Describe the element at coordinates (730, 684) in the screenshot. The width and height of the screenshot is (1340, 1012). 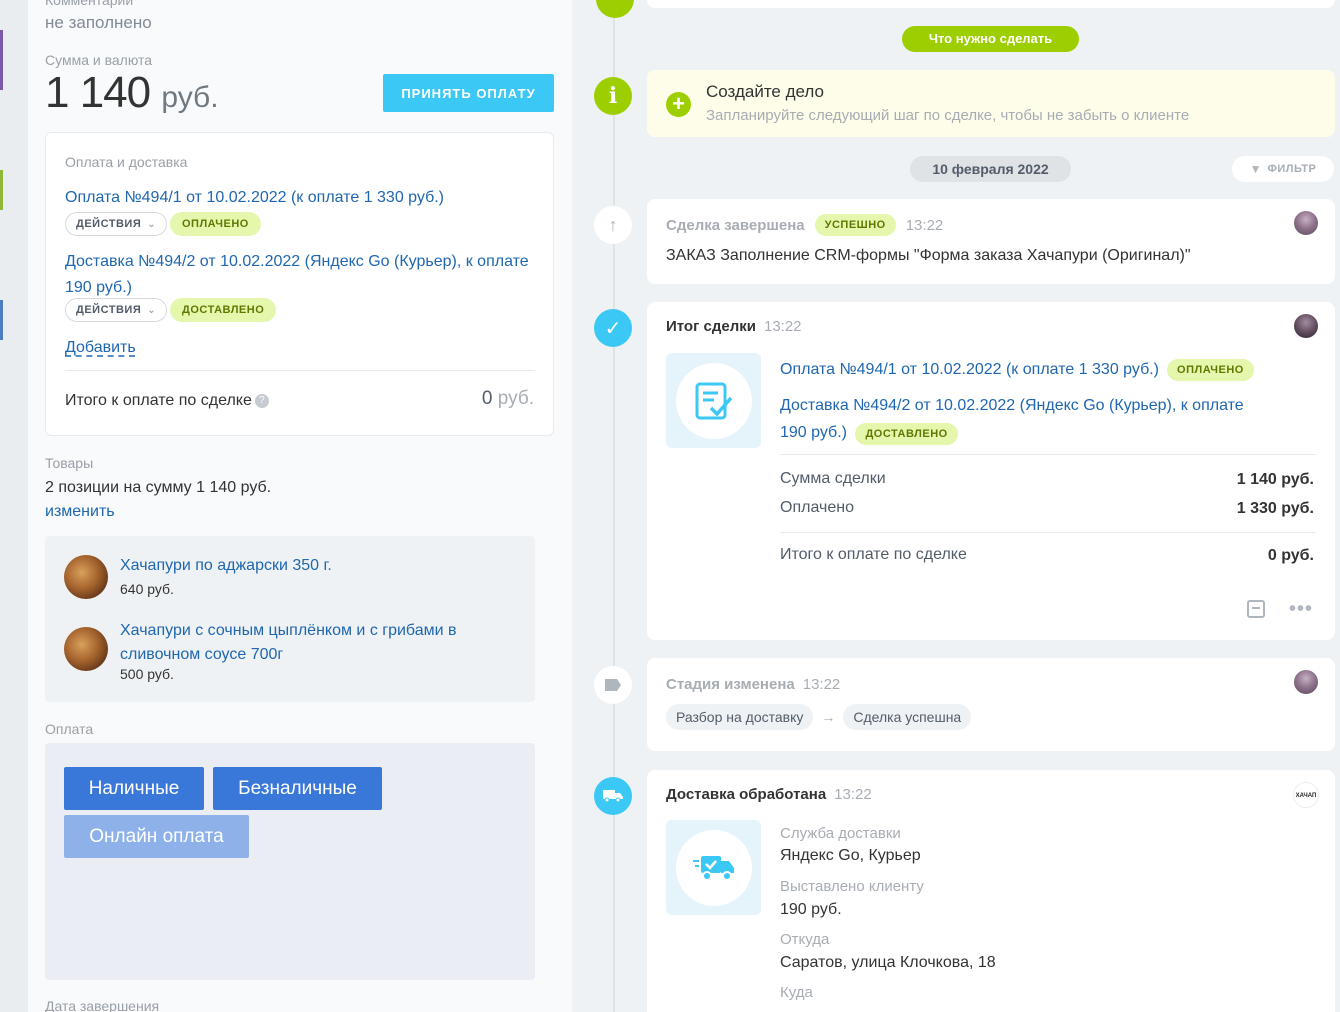
I see `stage-changed-title: Стадия изменена` at that location.